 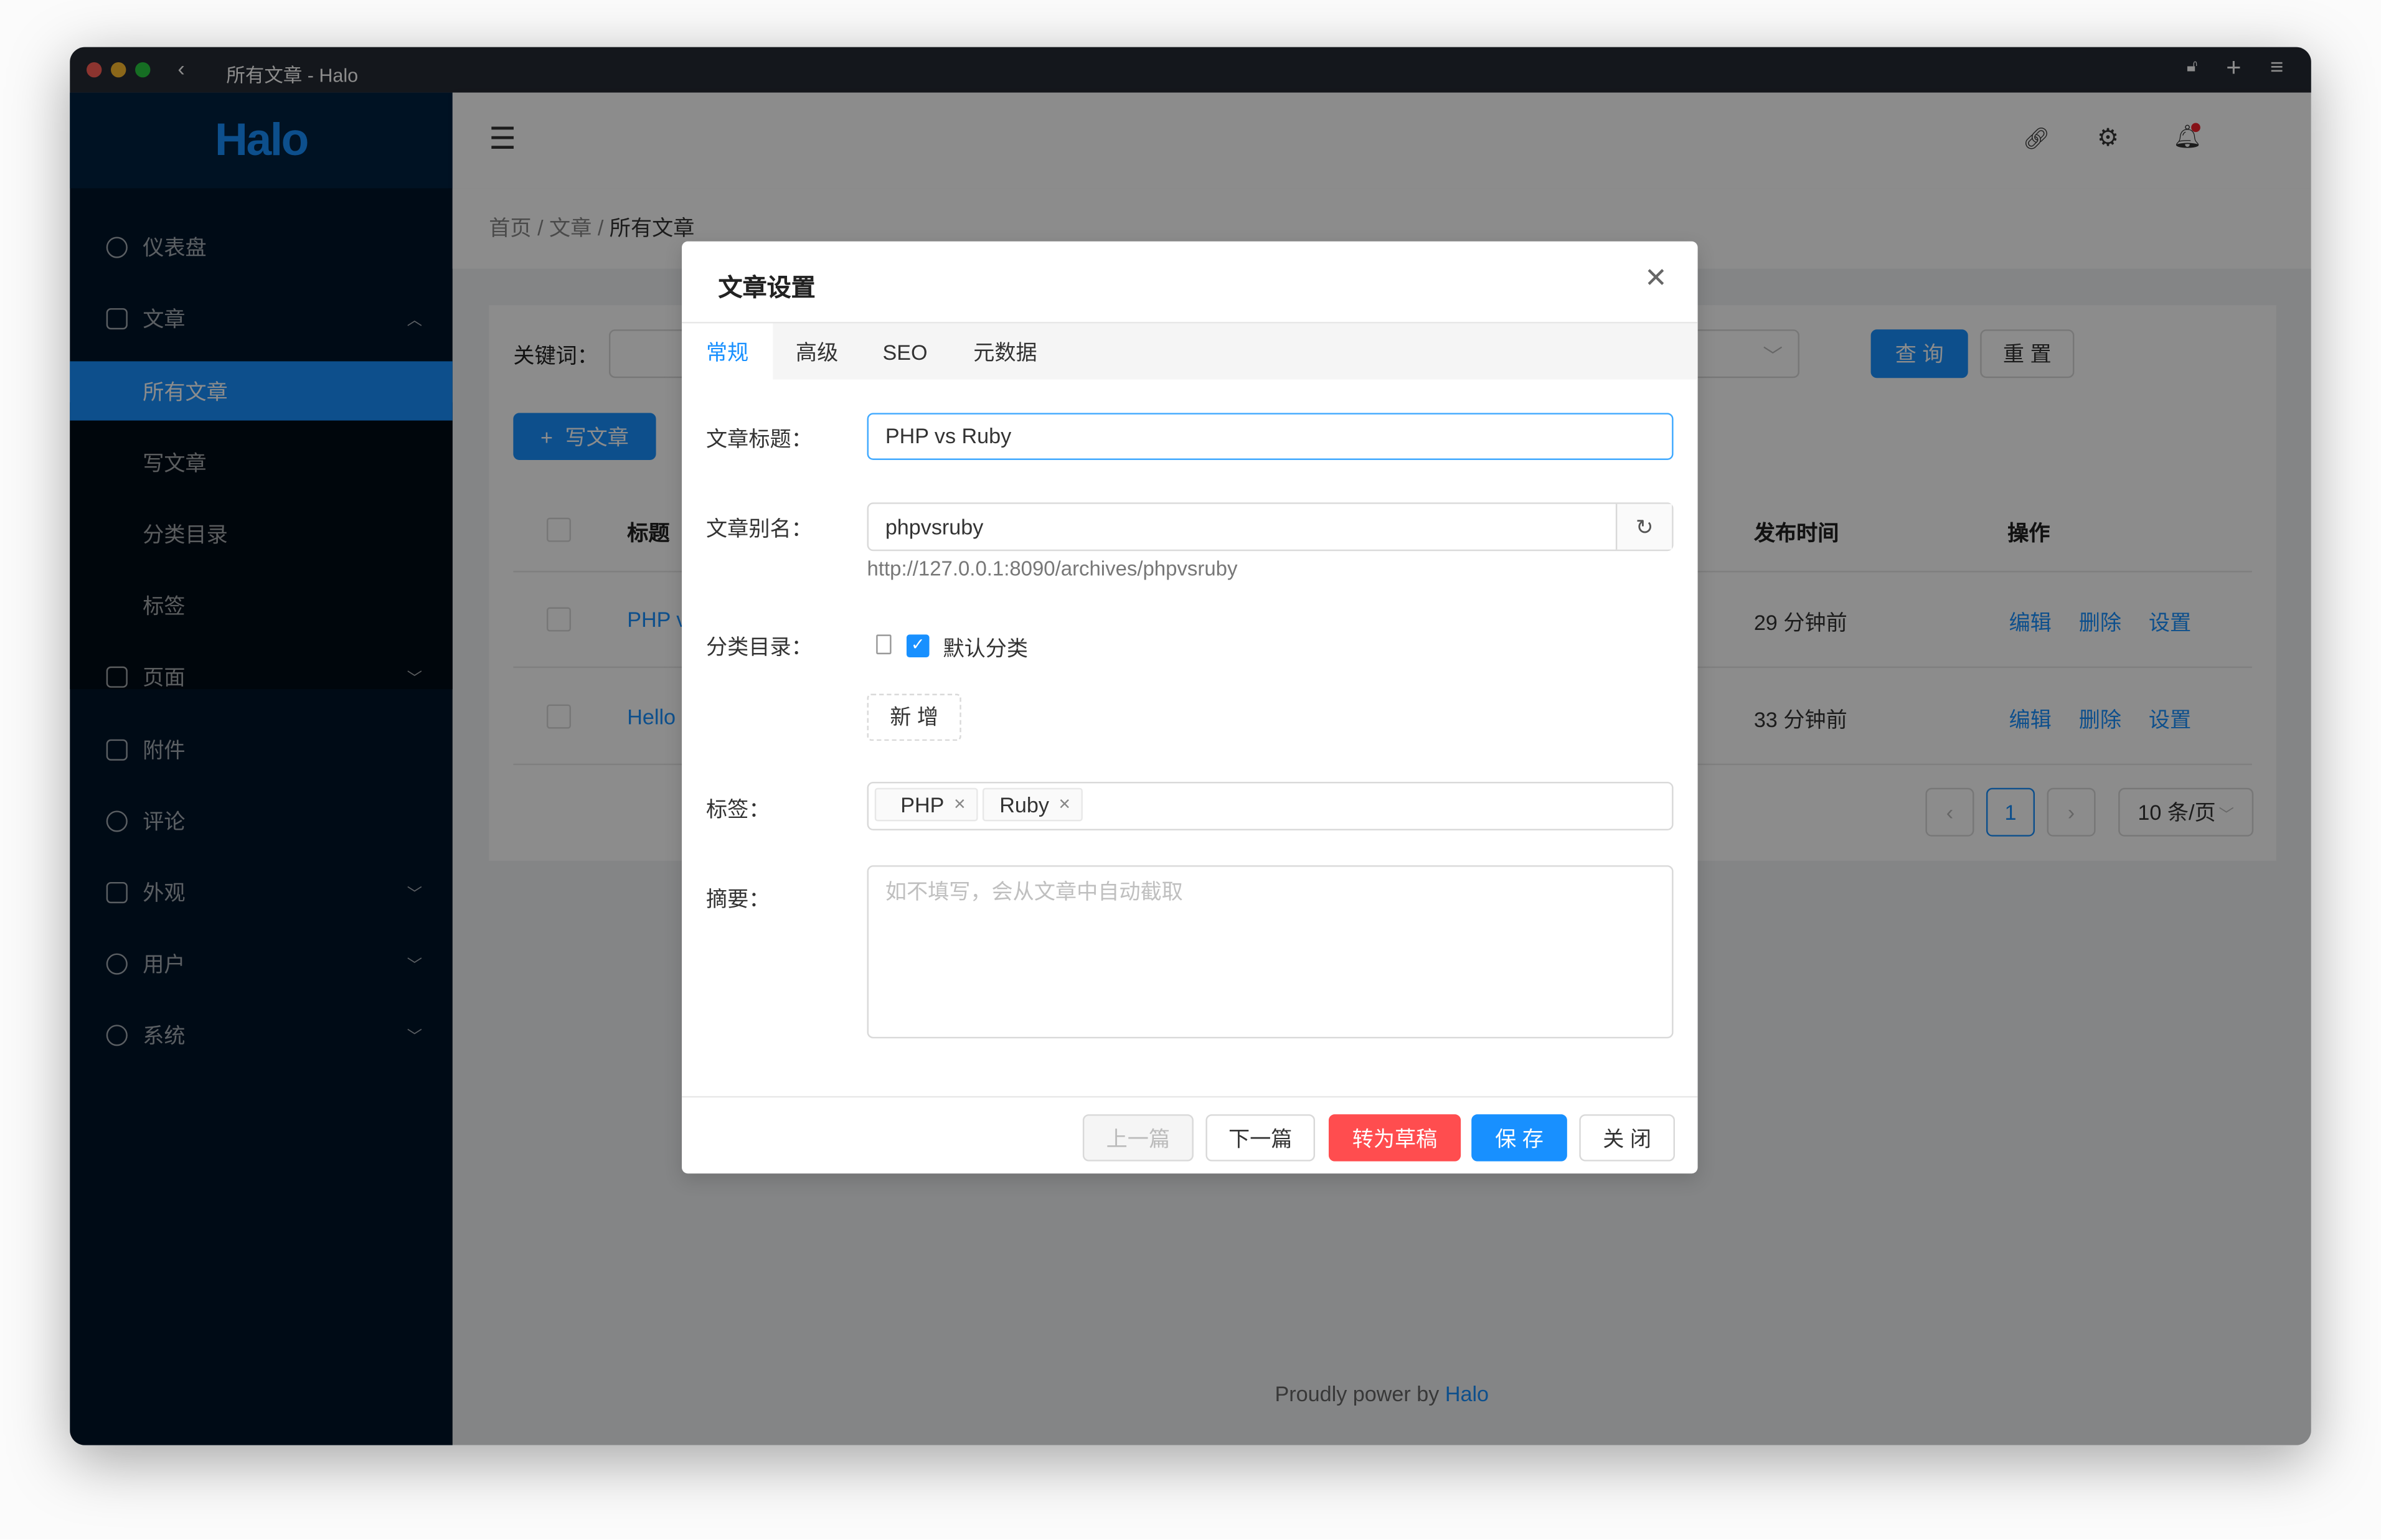 I want to click on tag-ruby: Ruby ✕, so click(x=1033, y=804).